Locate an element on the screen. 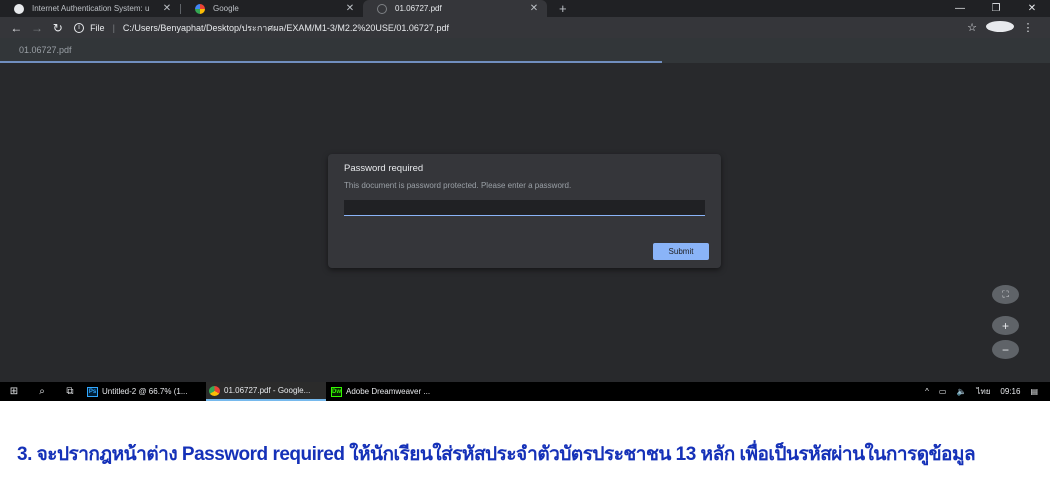 Image resolution: width=1050 pixels, height=500 pixels. minus-icon: − is located at coordinates (1005, 349).